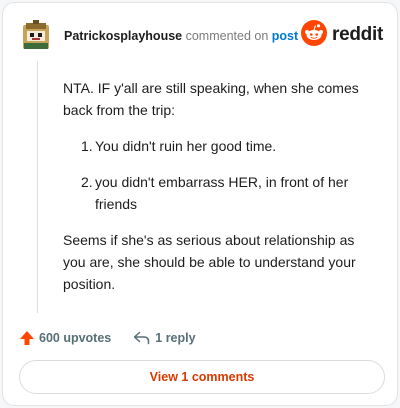 This screenshot has width=400, height=408. Describe the element at coordinates (75, 338) in the screenshot. I see `upvote-count: 600 upvotes` at that location.